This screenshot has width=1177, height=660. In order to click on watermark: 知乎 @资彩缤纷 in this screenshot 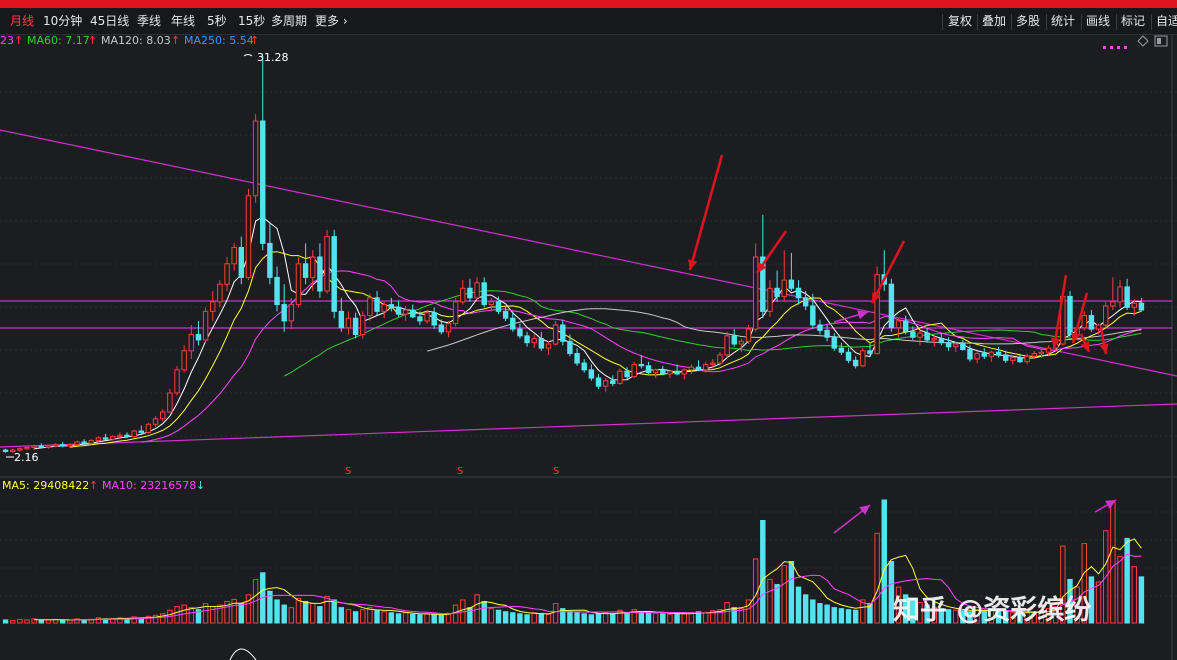, I will do `click(992, 610)`.